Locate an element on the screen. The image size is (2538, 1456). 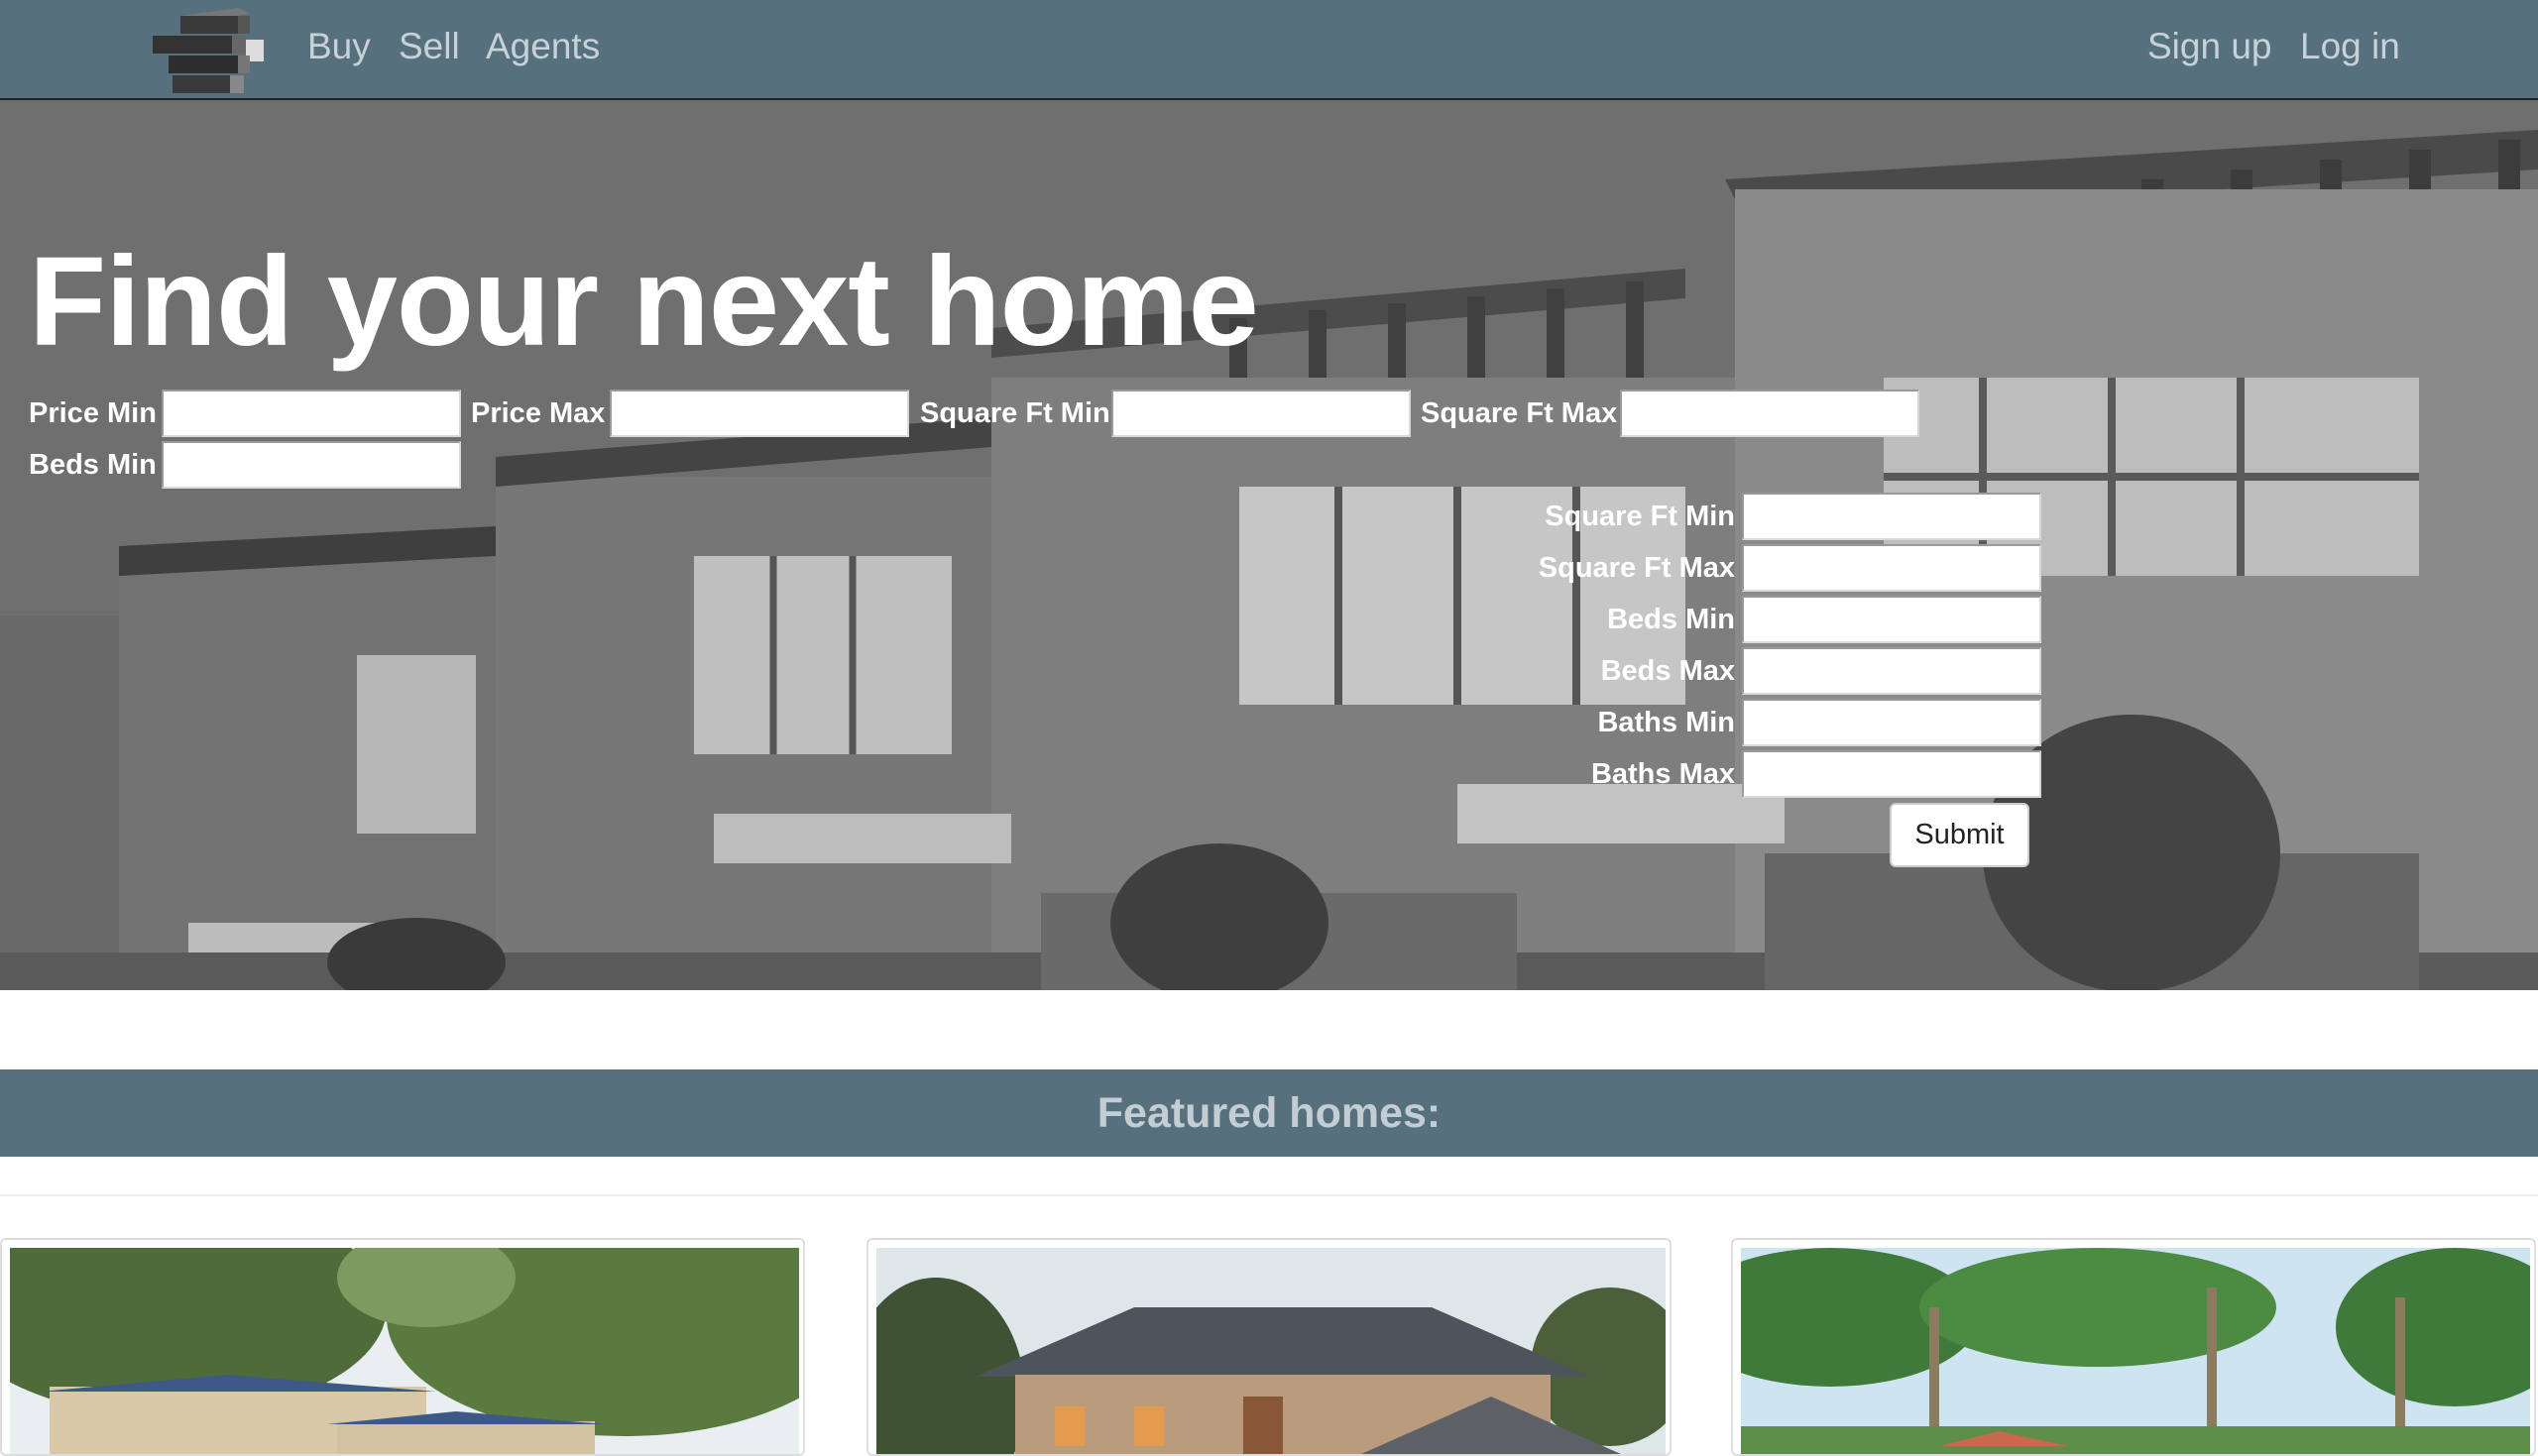
nav-buy-link: Buy is located at coordinates (339, 46).